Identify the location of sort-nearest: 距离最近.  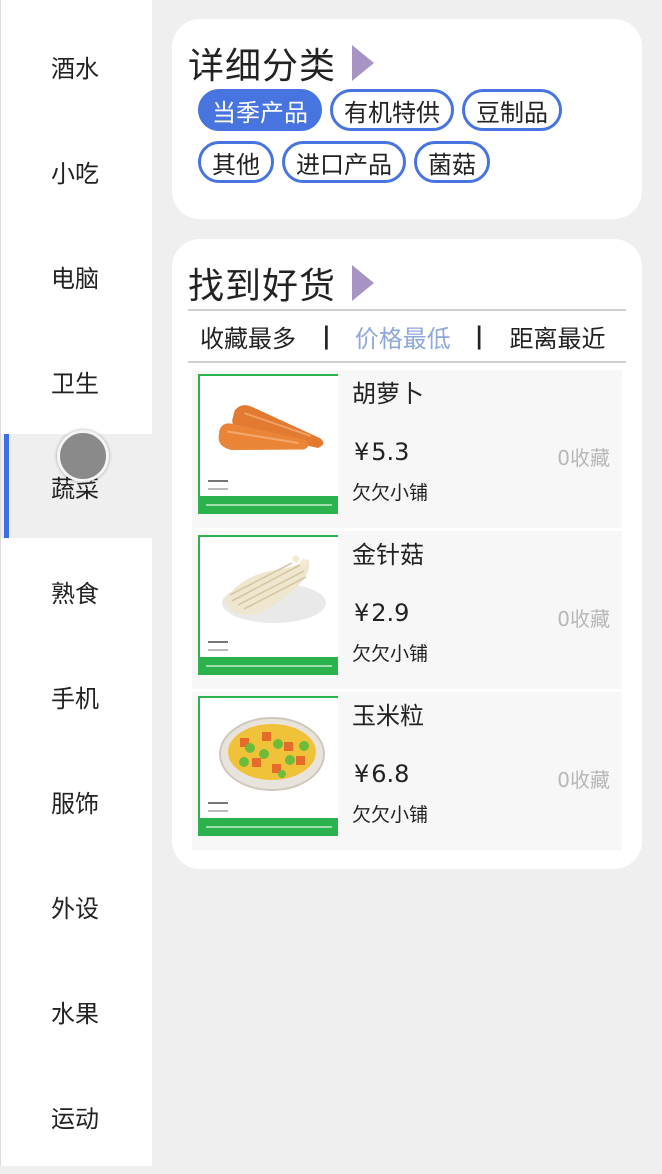
(558, 336).